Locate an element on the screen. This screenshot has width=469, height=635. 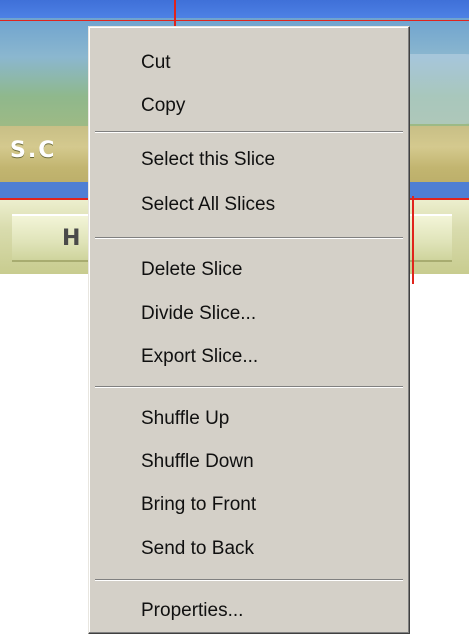
slice-guide-horizontal is located at coordinates (234, 20).